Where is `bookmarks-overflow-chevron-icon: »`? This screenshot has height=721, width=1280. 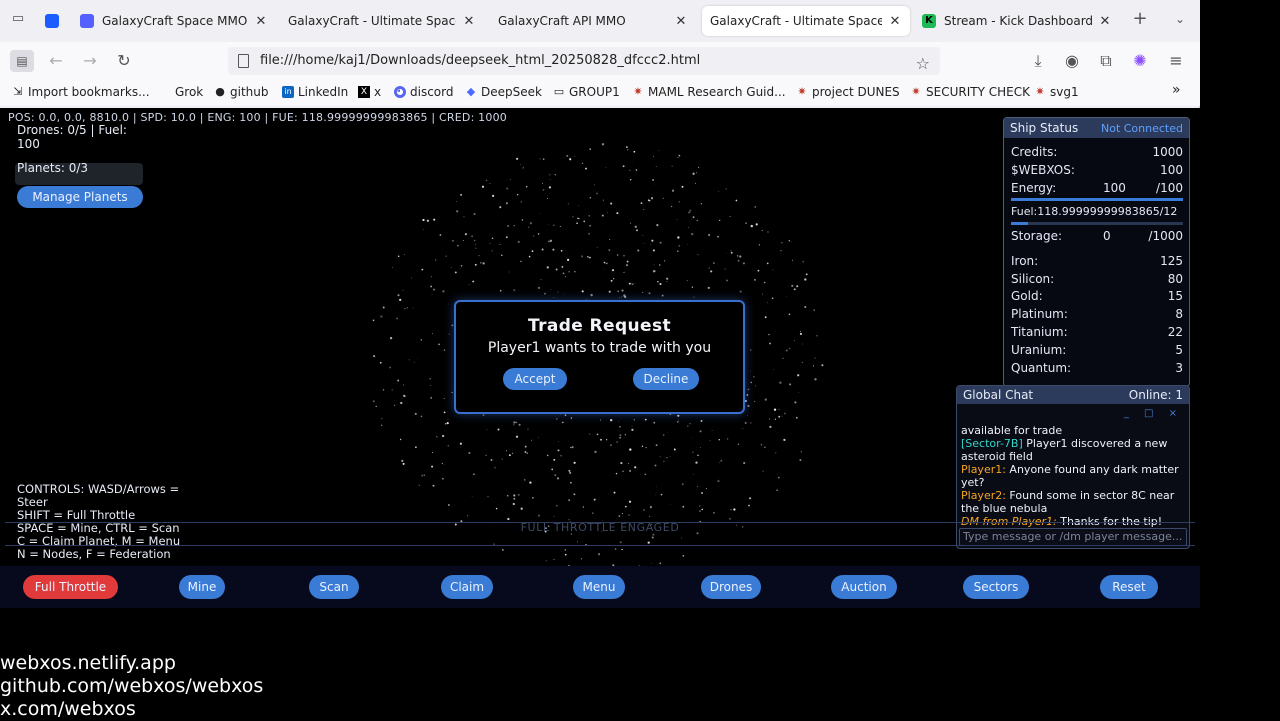 bookmarks-overflow-chevron-icon: » is located at coordinates (1176, 90).